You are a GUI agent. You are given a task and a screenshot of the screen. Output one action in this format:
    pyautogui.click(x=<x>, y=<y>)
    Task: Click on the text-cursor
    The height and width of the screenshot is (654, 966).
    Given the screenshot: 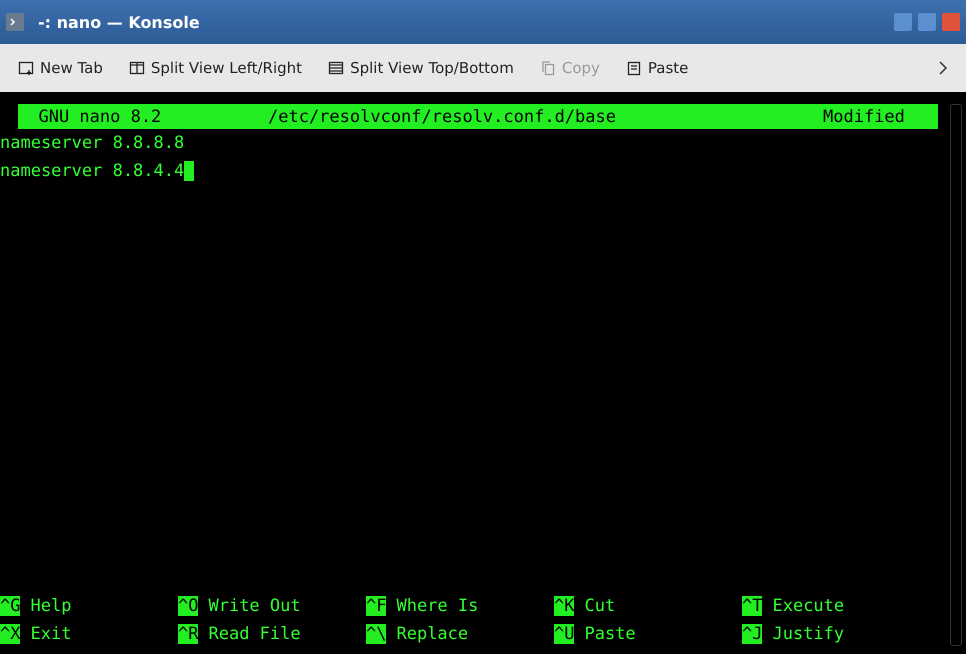 What is the action you would take?
    pyautogui.click(x=189, y=171)
    